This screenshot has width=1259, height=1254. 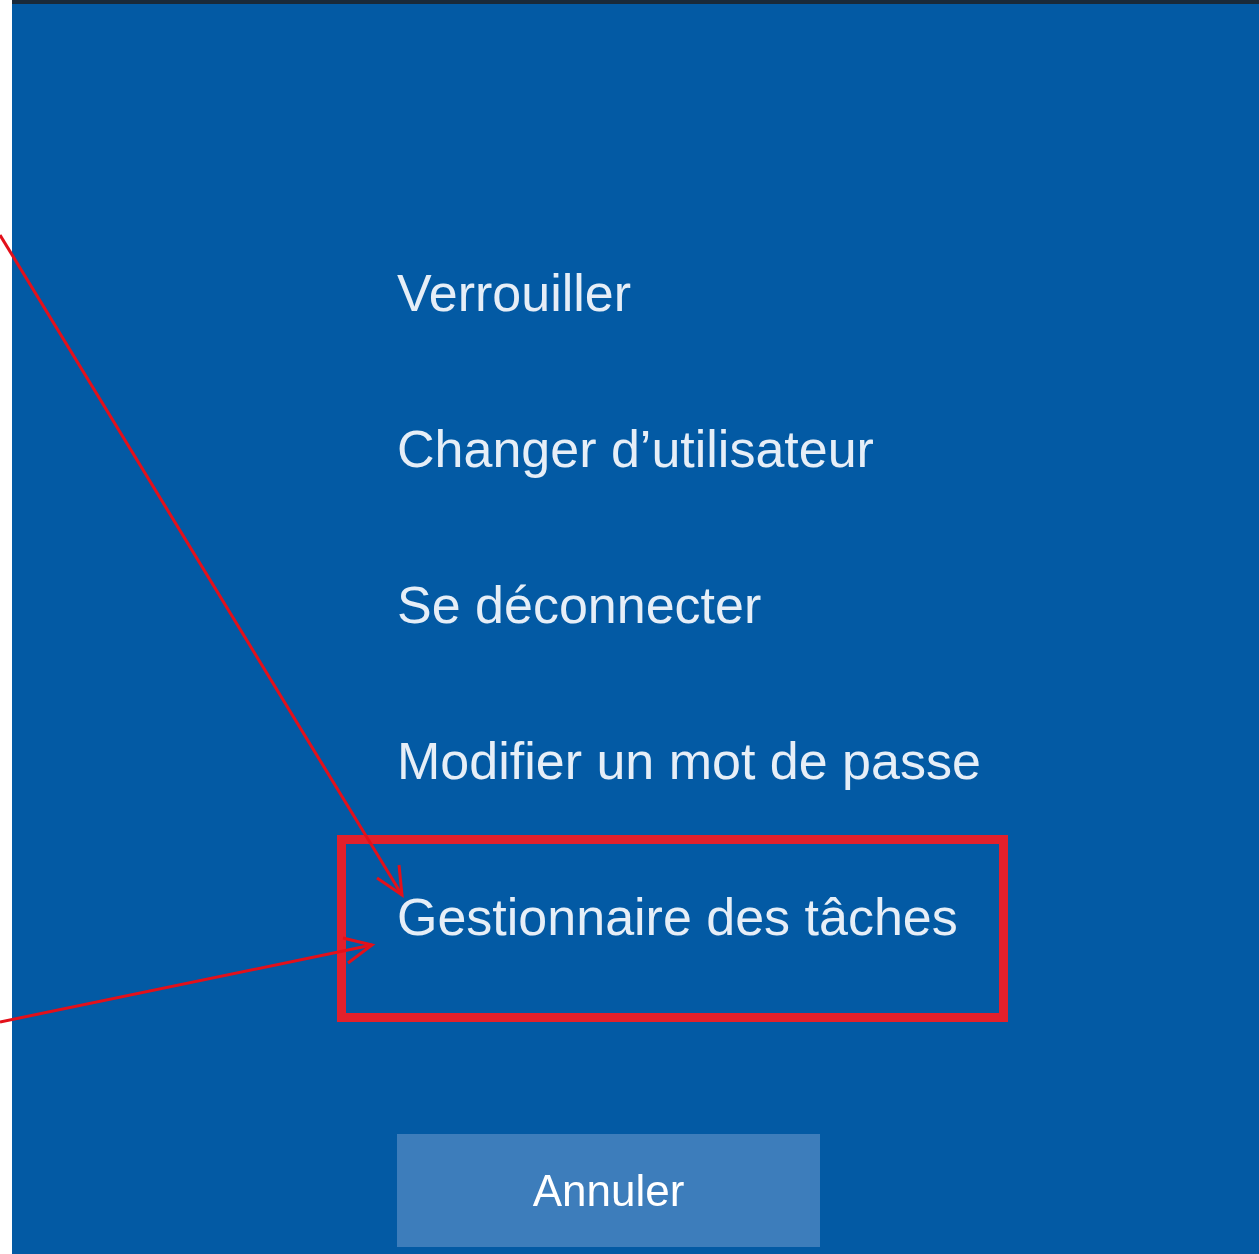 I want to click on cancel-button: Annuler, so click(x=608, y=1190).